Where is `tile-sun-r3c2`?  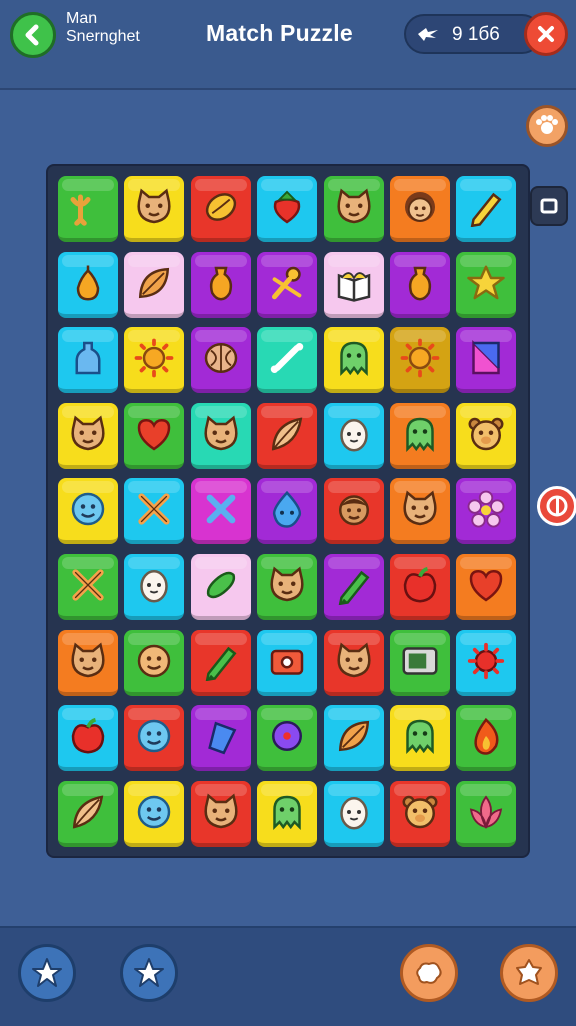
tile-sun-r3c2 is located at coordinates (154, 360).